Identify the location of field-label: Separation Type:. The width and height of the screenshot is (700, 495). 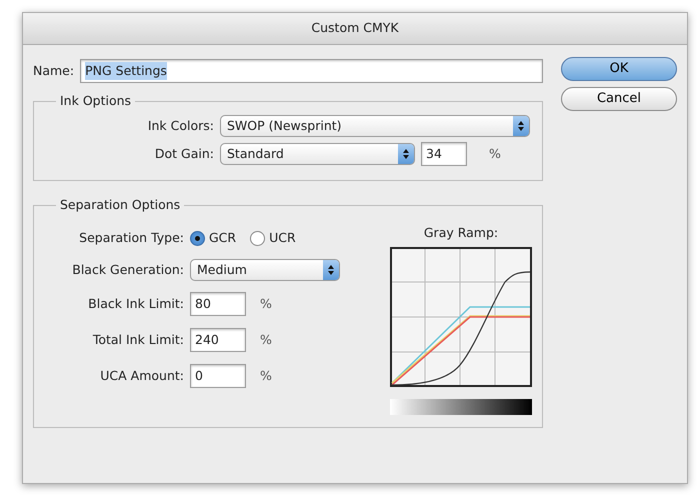
(131, 237).